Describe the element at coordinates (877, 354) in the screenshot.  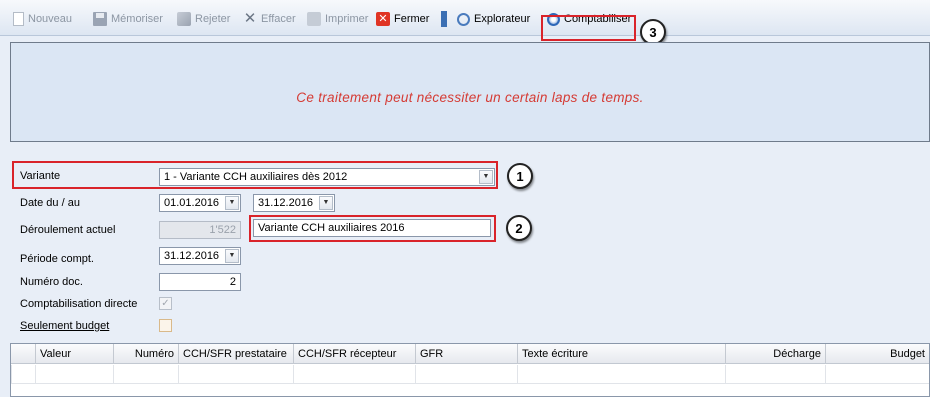
I see `col-budget: Budget` at that location.